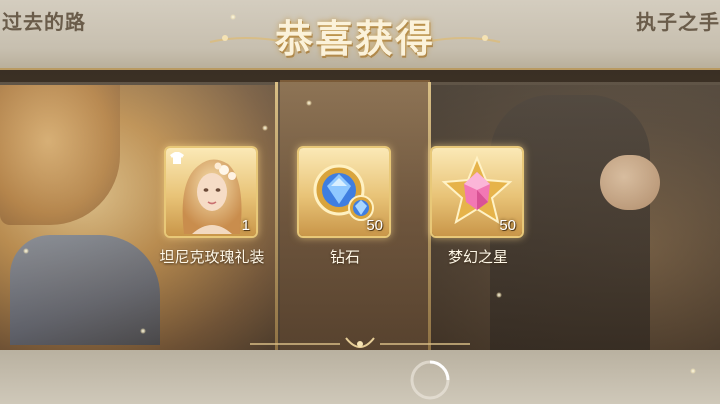 The width and height of the screenshot is (720, 404). What do you see at coordinates (44, 22) in the screenshot?
I see `corner-left-text: 过去的路` at bounding box center [44, 22].